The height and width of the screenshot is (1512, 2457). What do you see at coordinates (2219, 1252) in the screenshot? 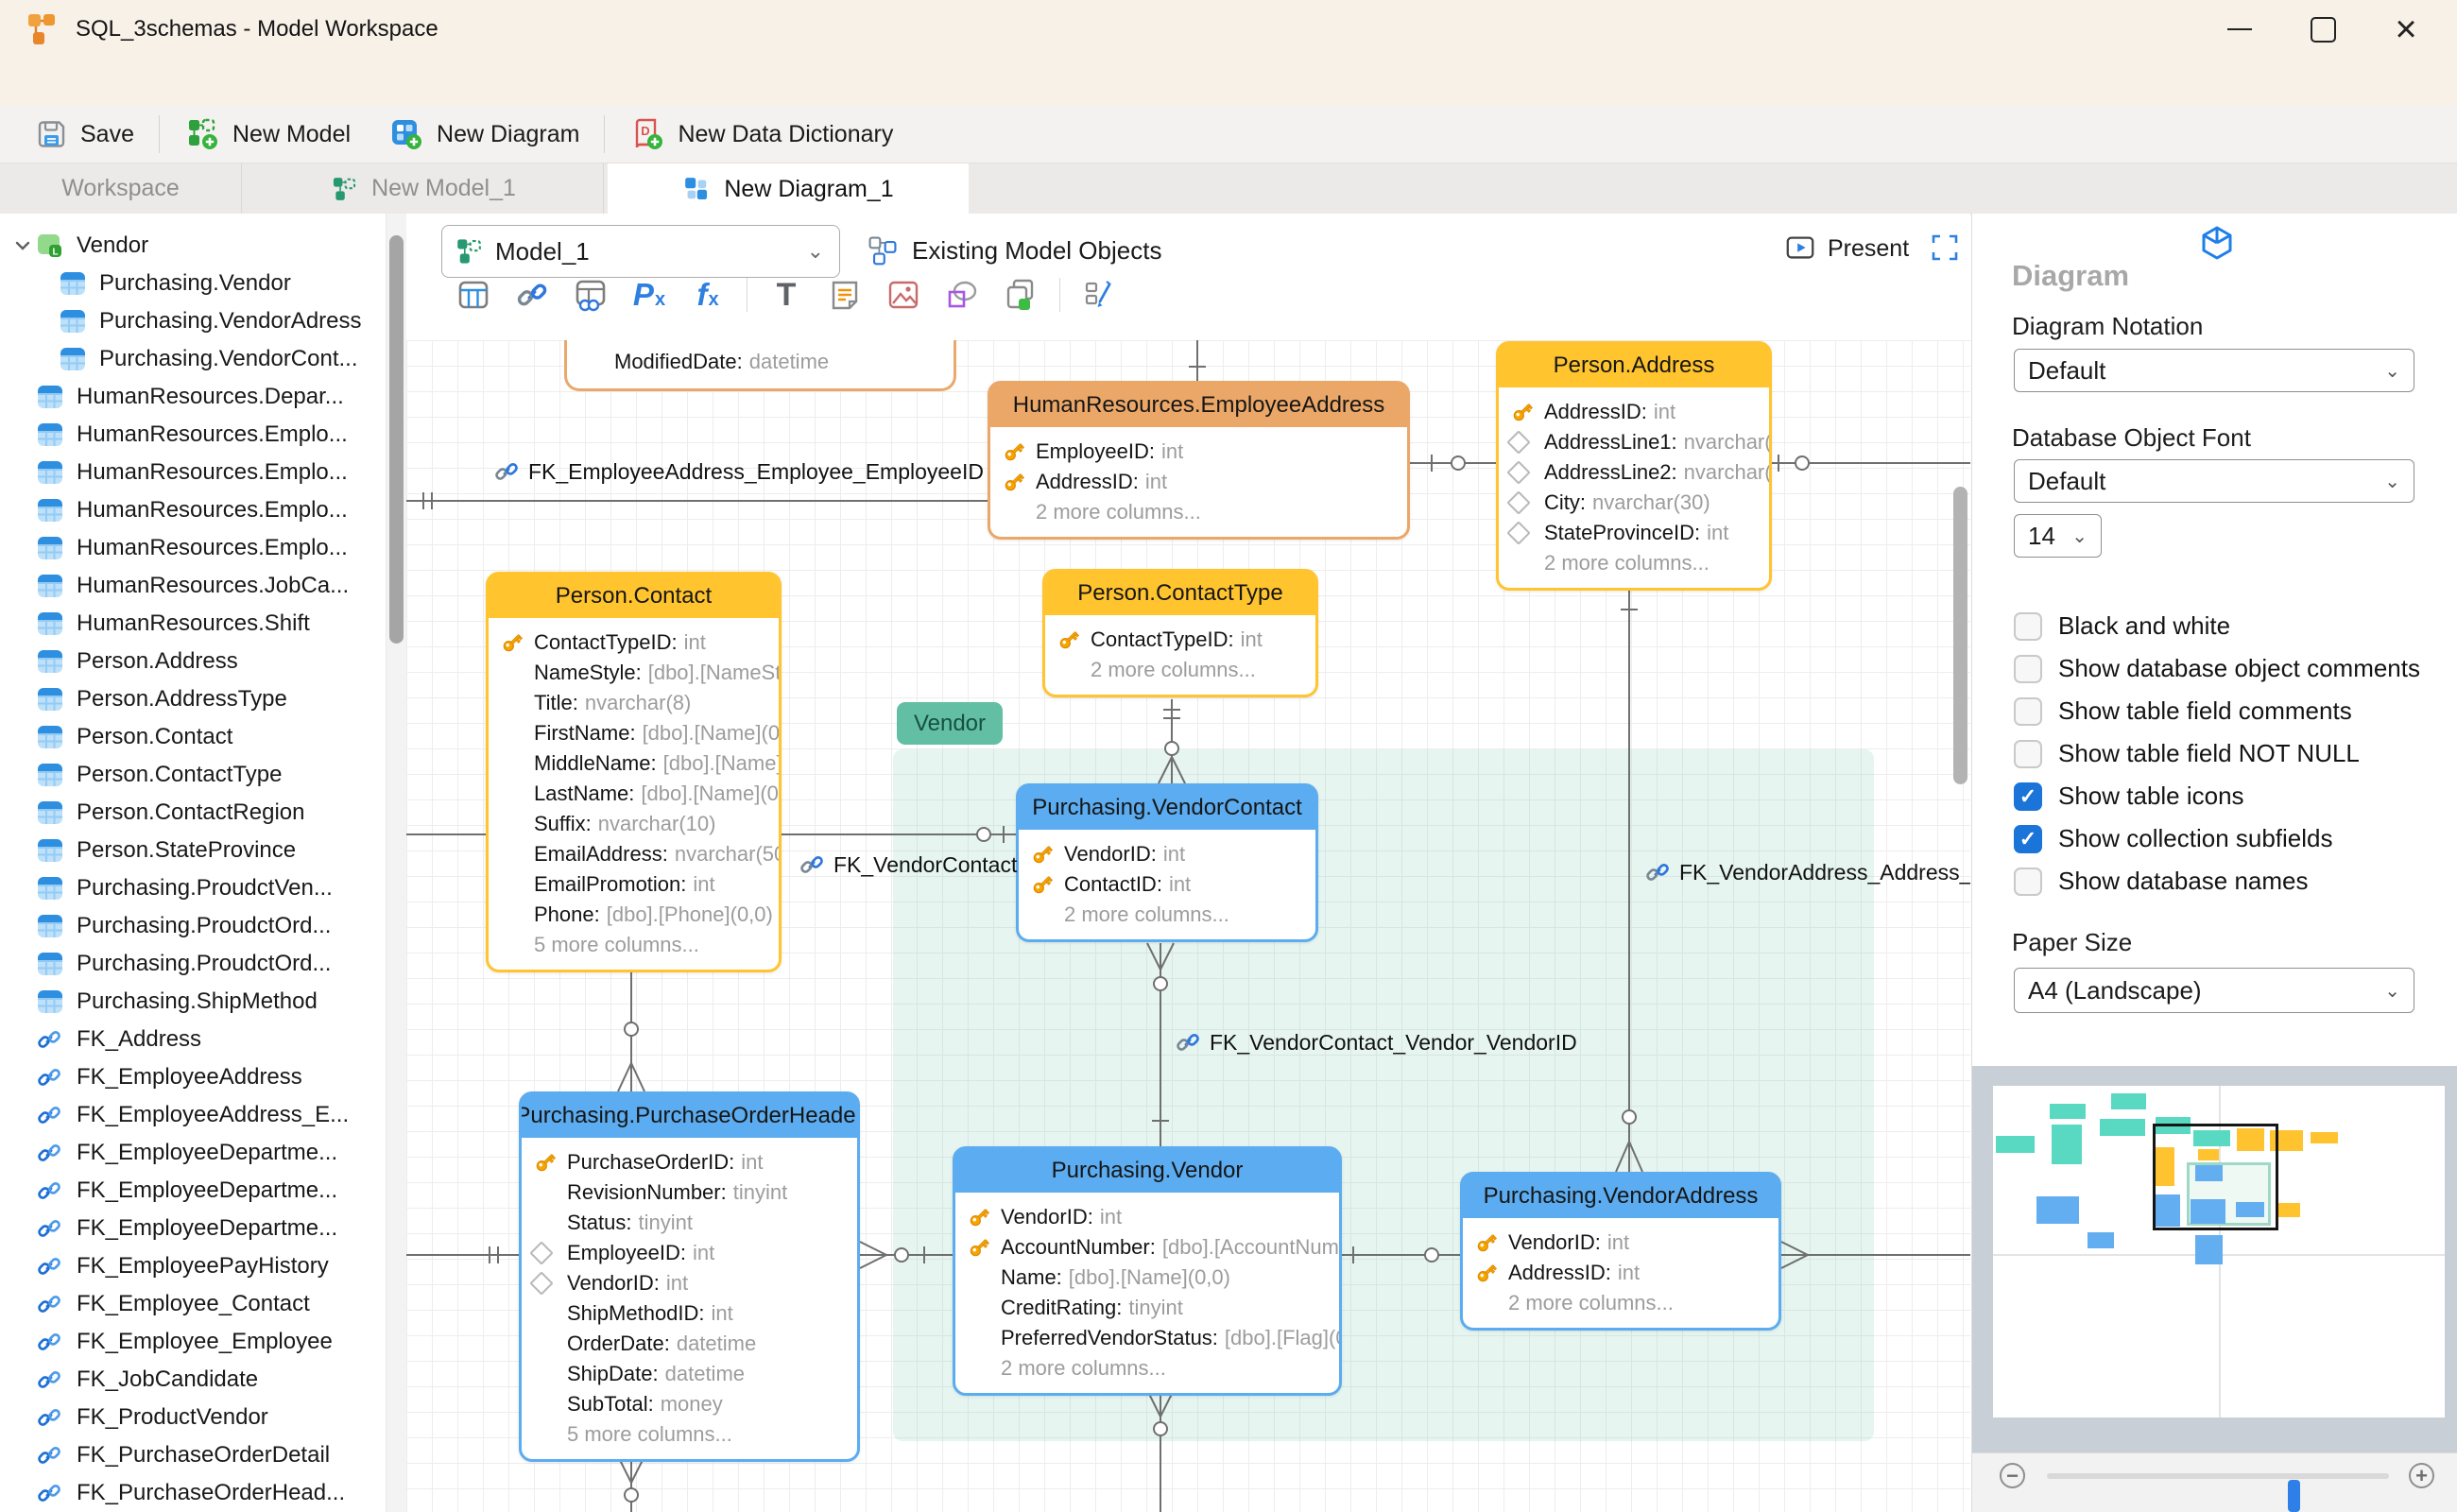
I see `minimap-page` at bounding box center [2219, 1252].